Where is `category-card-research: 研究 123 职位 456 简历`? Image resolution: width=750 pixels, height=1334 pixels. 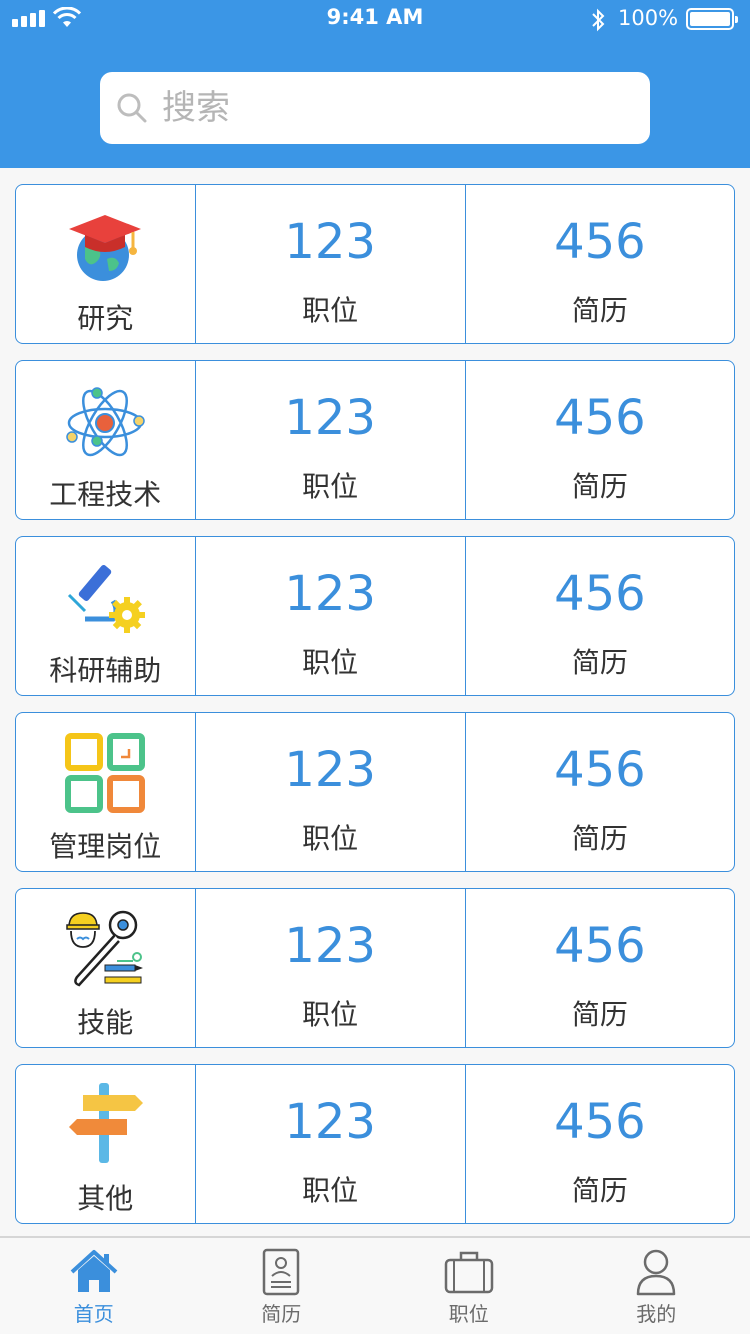
category-card-research: 研究 123 职位 456 简历 is located at coordinates (375, 264).